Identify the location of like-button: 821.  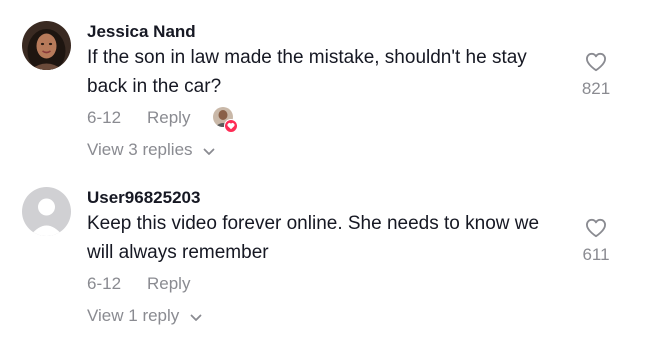
(596, 75).